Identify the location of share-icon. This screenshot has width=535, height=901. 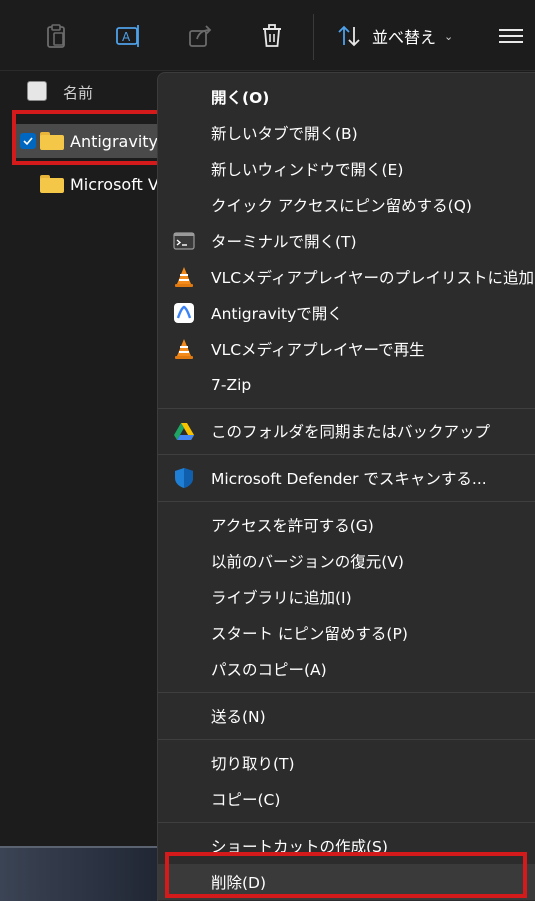
(200, 36).